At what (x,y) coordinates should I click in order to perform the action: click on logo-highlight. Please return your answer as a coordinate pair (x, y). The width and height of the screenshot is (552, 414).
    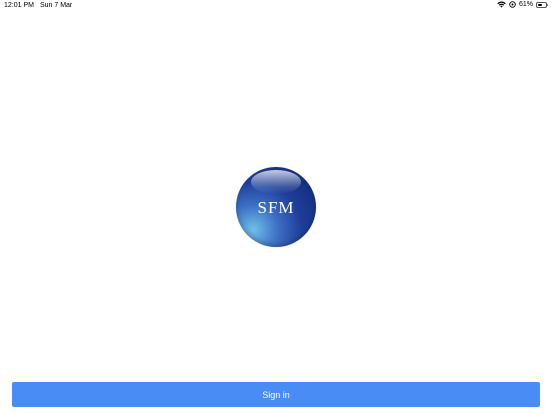
    Looking at the image, I should click on (276, 182).